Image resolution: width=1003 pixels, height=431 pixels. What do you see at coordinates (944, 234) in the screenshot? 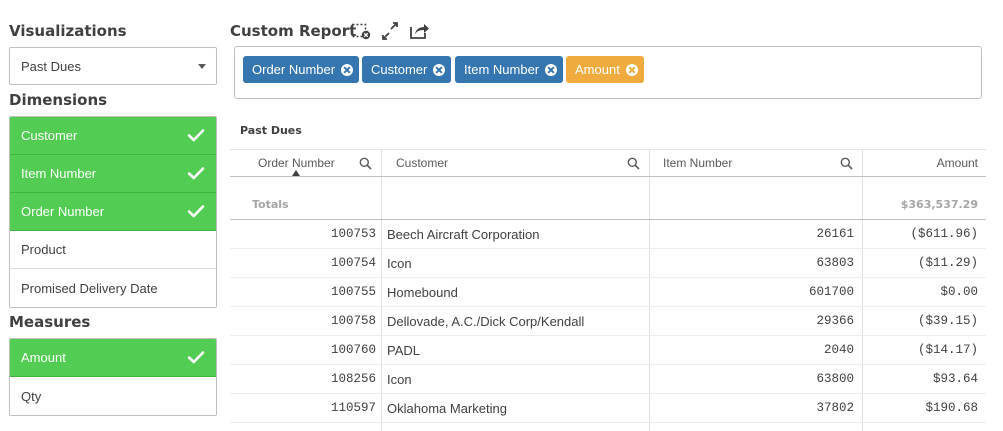
I see `amount-cell: ($611.96)` at bounding box center [944, 234].